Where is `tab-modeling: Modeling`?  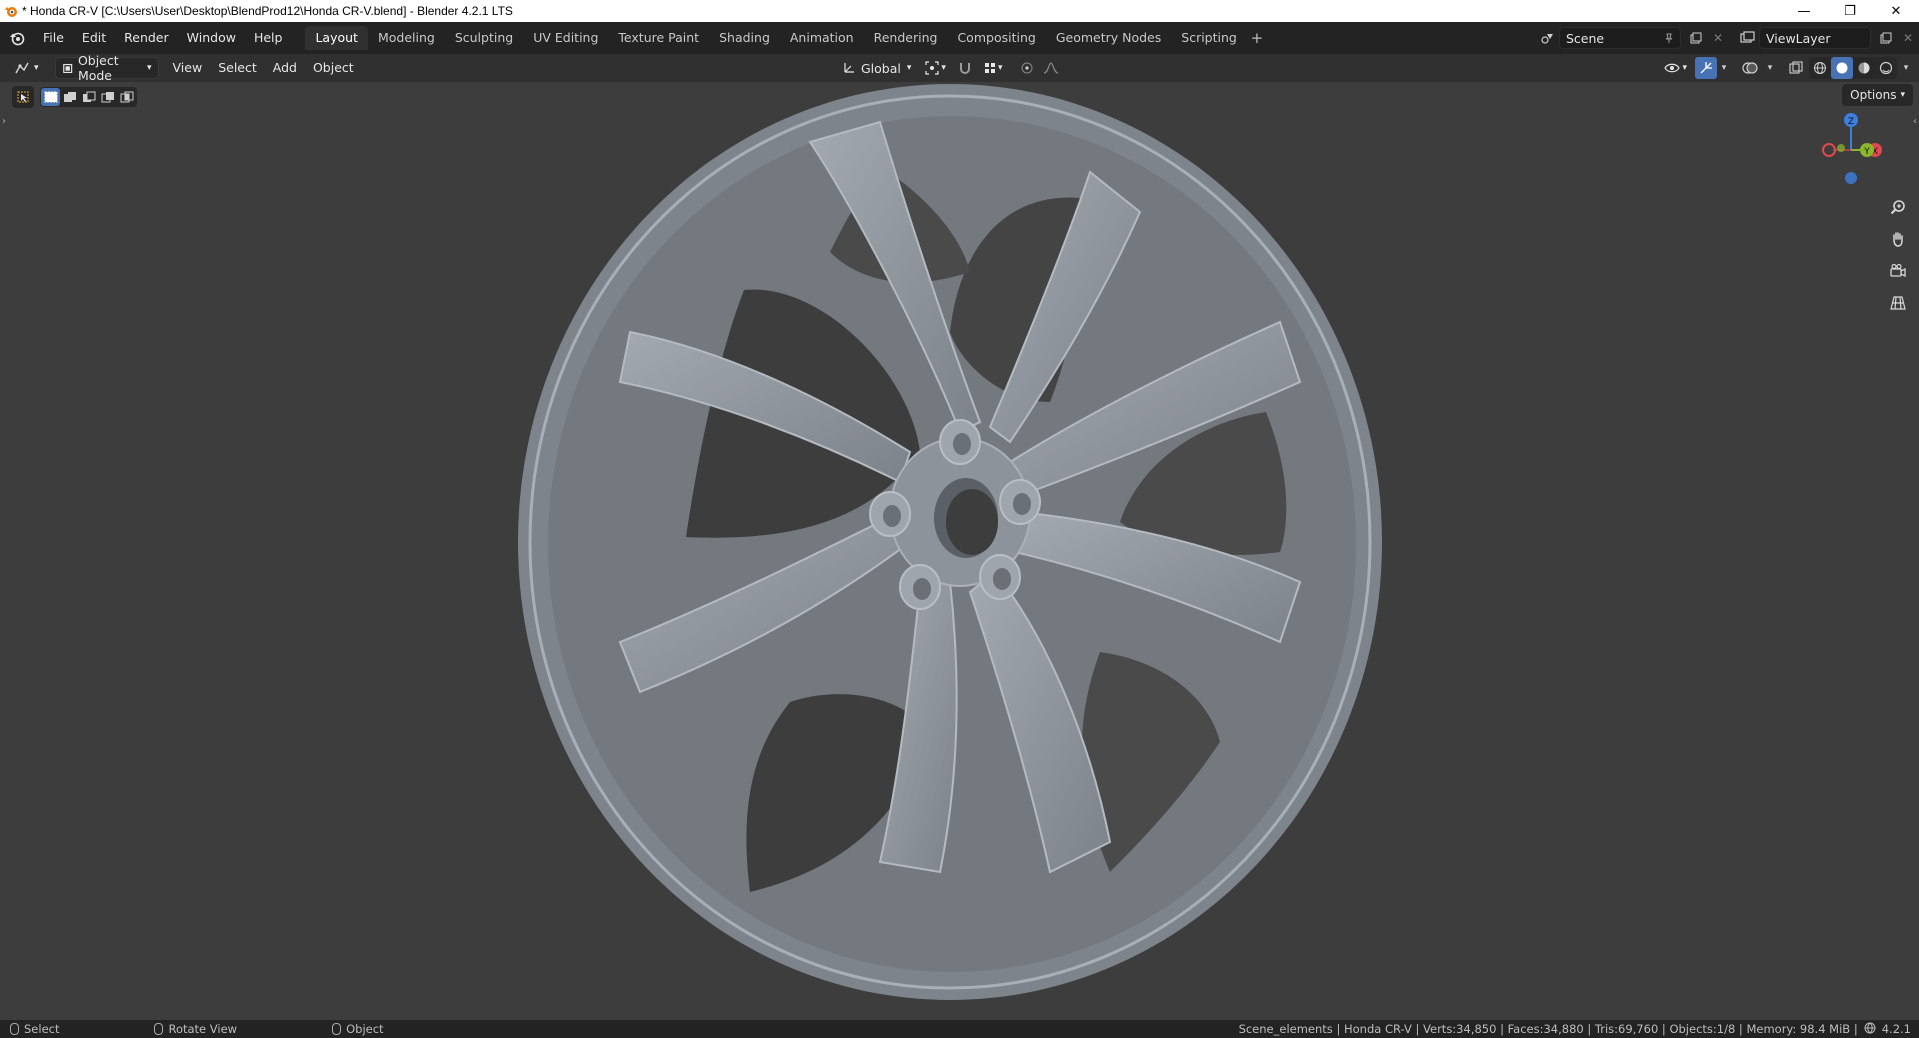
tab-modeling: Modeling is located at coordinates (406, 38).